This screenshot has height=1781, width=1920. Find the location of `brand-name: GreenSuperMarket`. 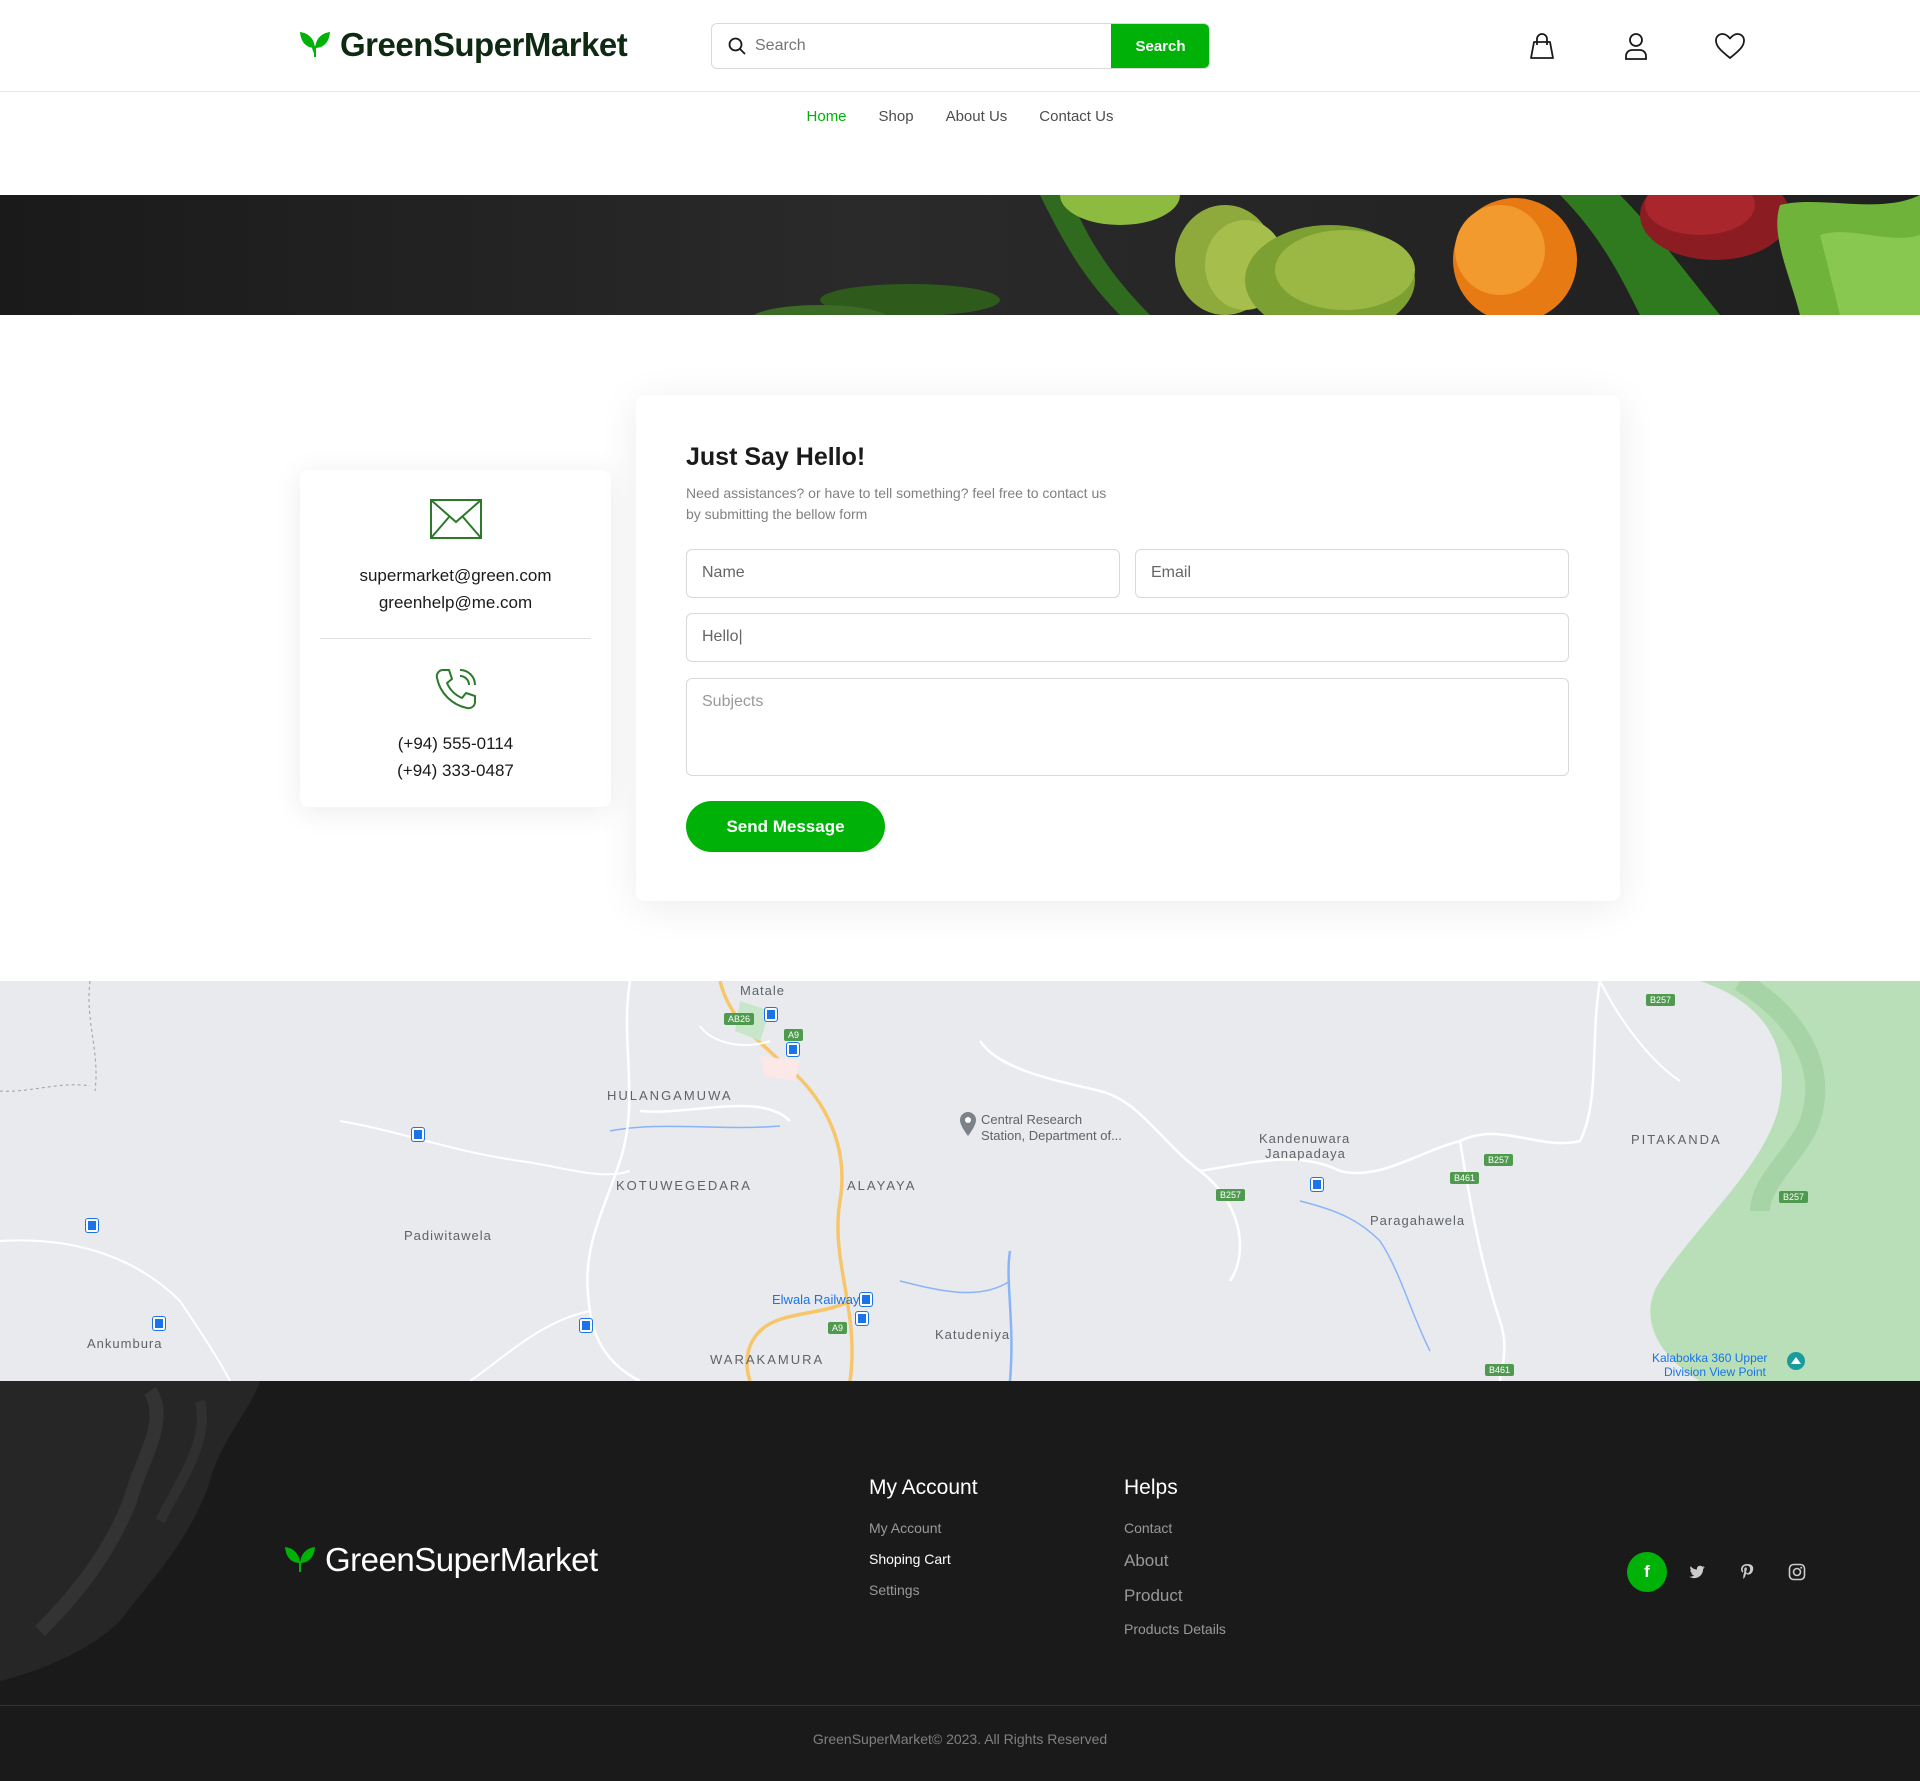

brand-name: GreenSuperMarket is located at coordinates (484, 44).